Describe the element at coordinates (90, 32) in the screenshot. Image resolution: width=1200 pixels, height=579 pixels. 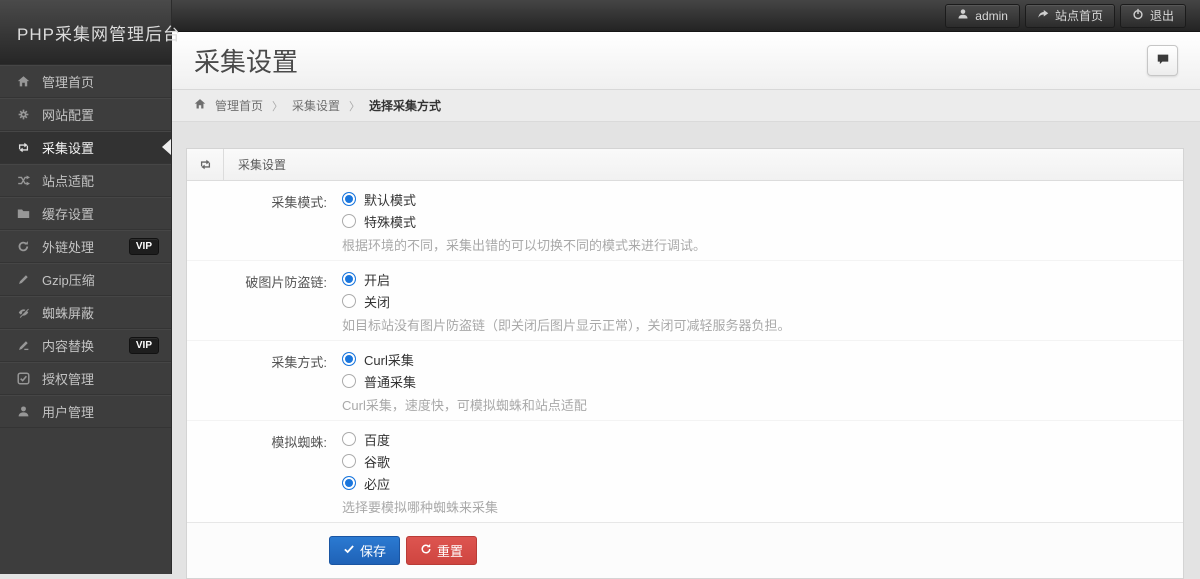
I see `brand-logo: PHP采集网管理后台` at that location.